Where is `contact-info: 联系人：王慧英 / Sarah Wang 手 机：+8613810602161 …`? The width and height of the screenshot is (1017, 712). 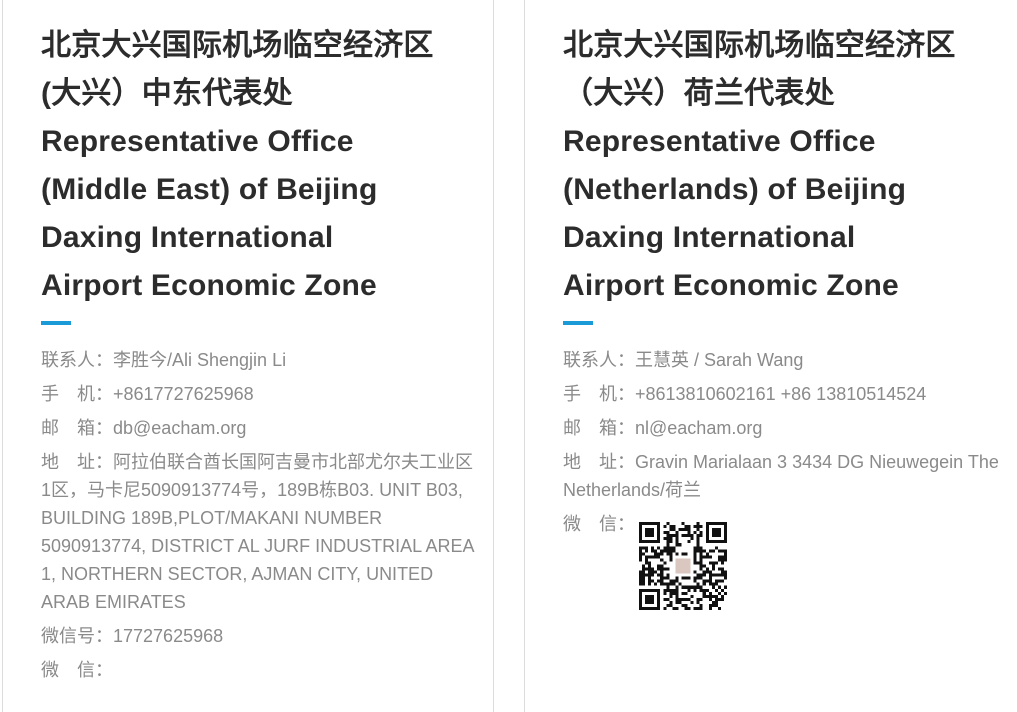 contact-info: 联系人：王慧英 / Sarah Wang 手 机：+8613810602161 … is located at coordinates (783, 445).